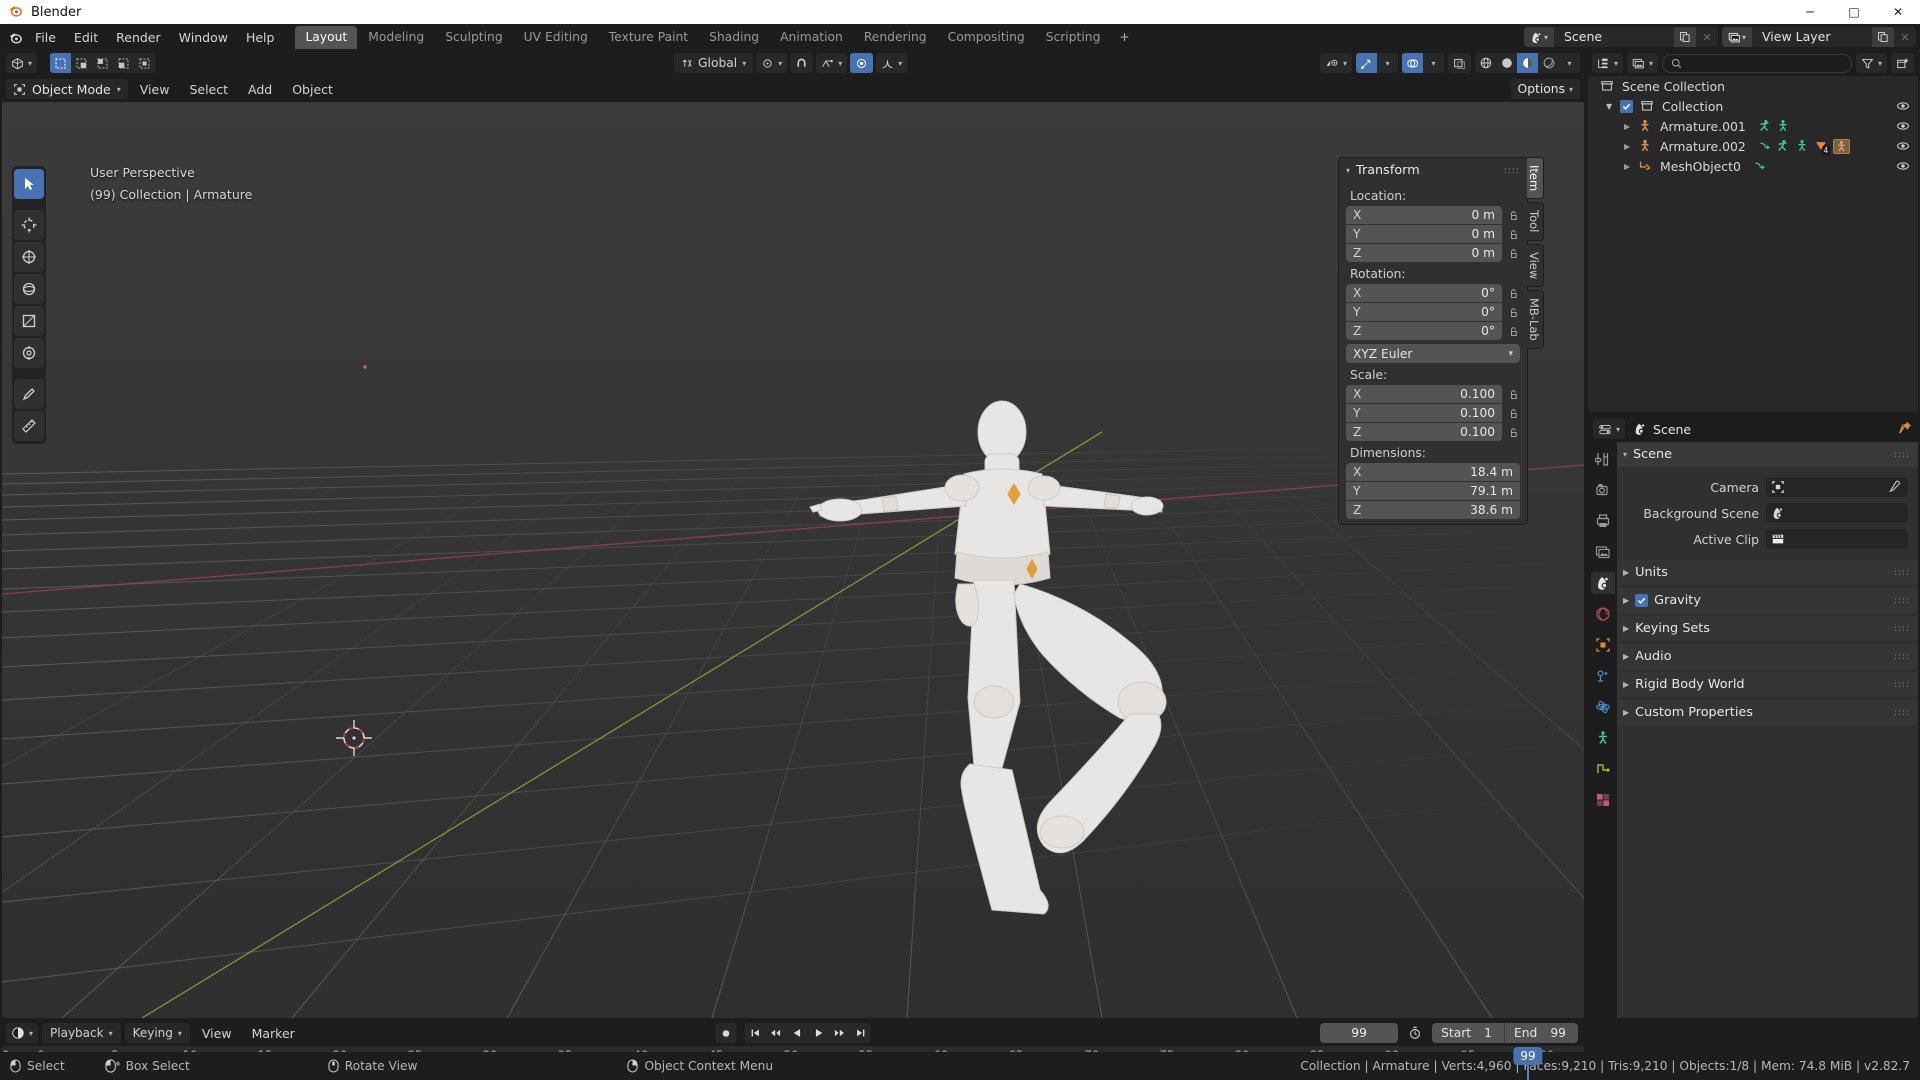  I want to click on show-gizmo-icon, so click(1366, 63).